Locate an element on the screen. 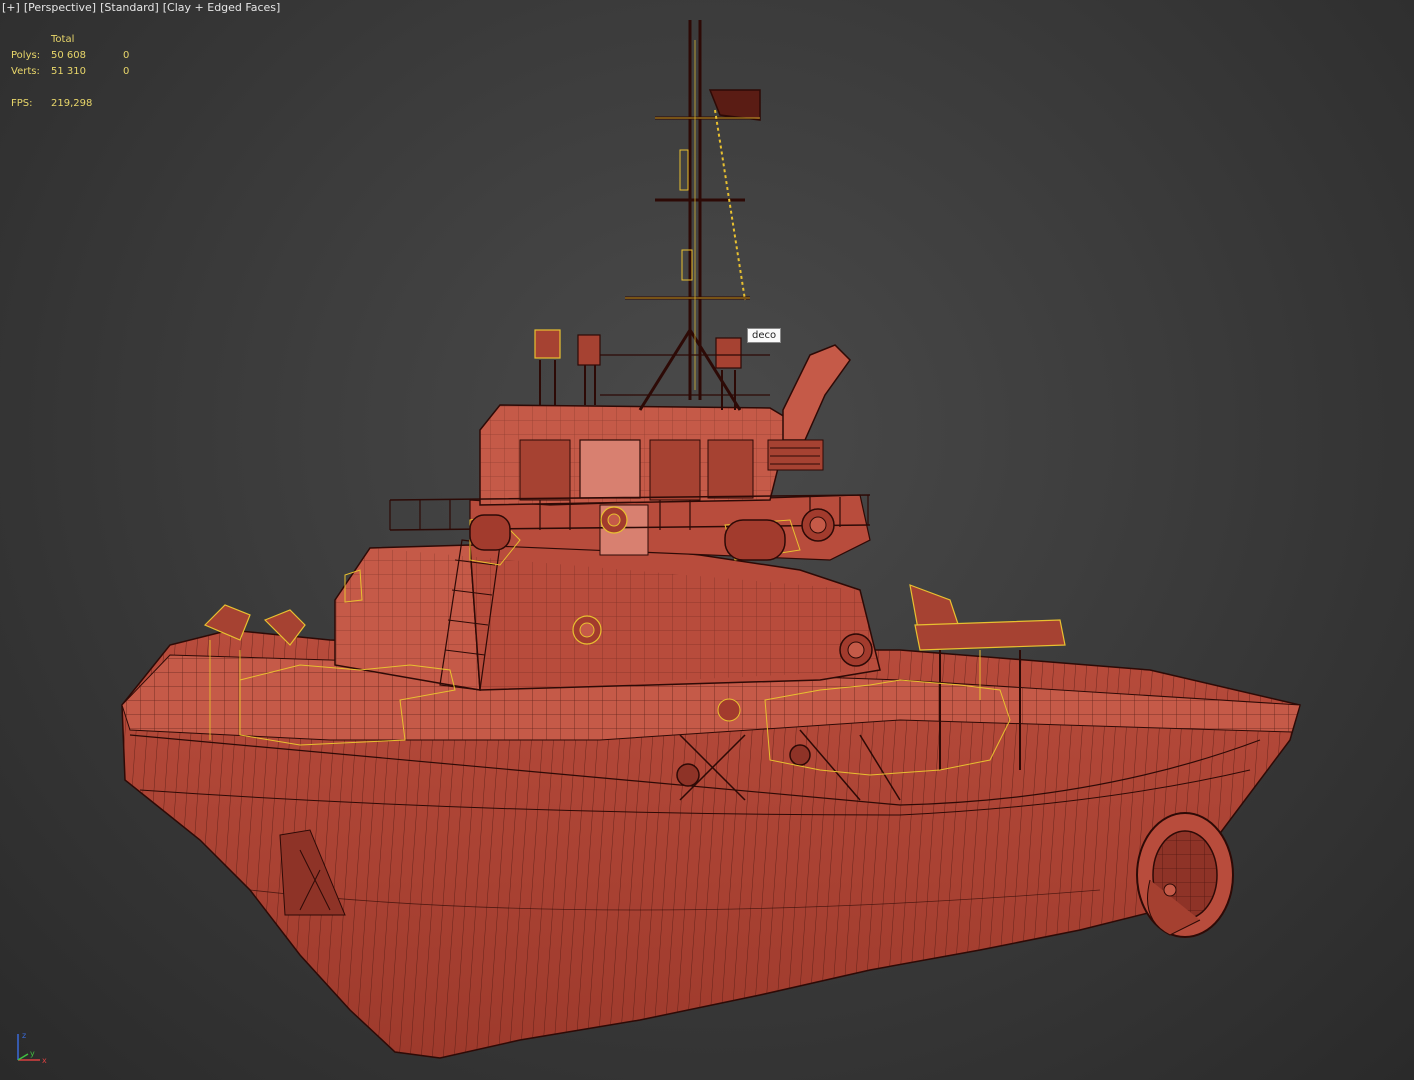  object-name-tooltip: deco is located at coordinates (764, 335).